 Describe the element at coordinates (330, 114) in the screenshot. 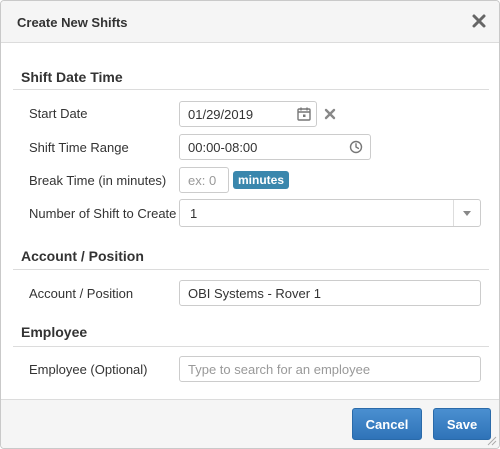

I see `clear-icon` at that location.